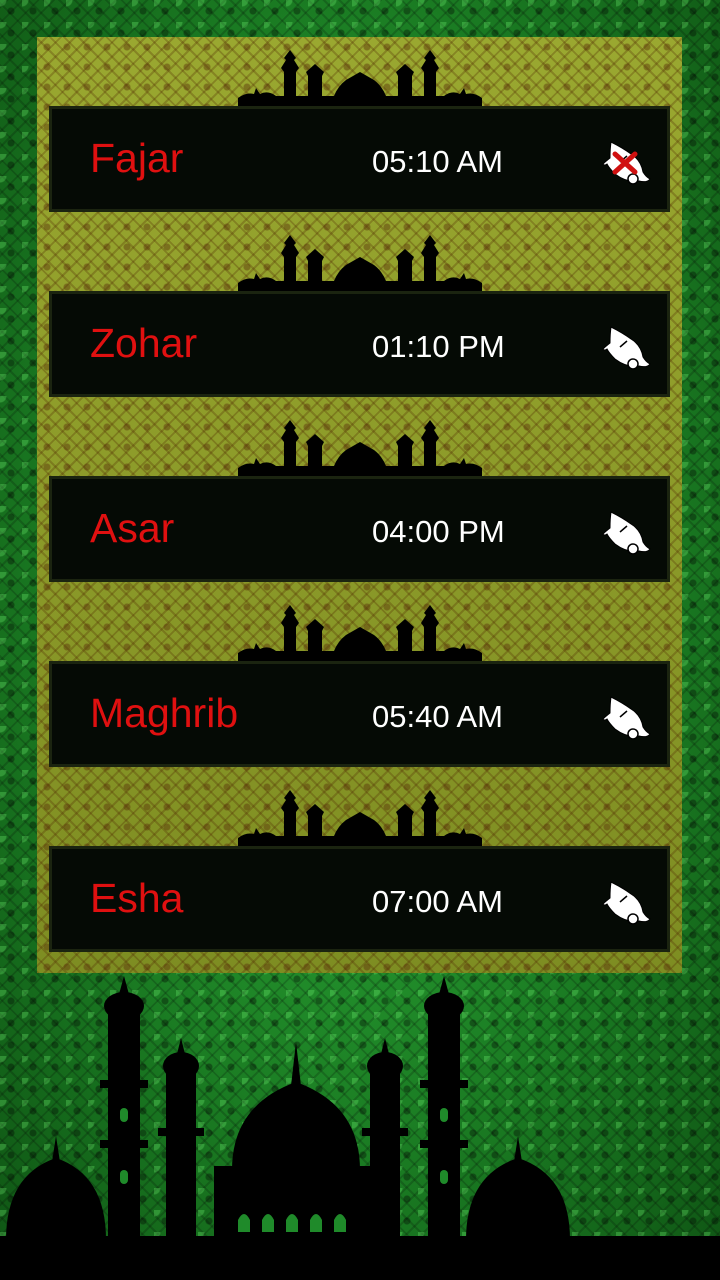 The image size is (720, 1280). Describe the element at coordinates (137, 898) in the screenshot. I see `prayer-name: Esha` at that location.